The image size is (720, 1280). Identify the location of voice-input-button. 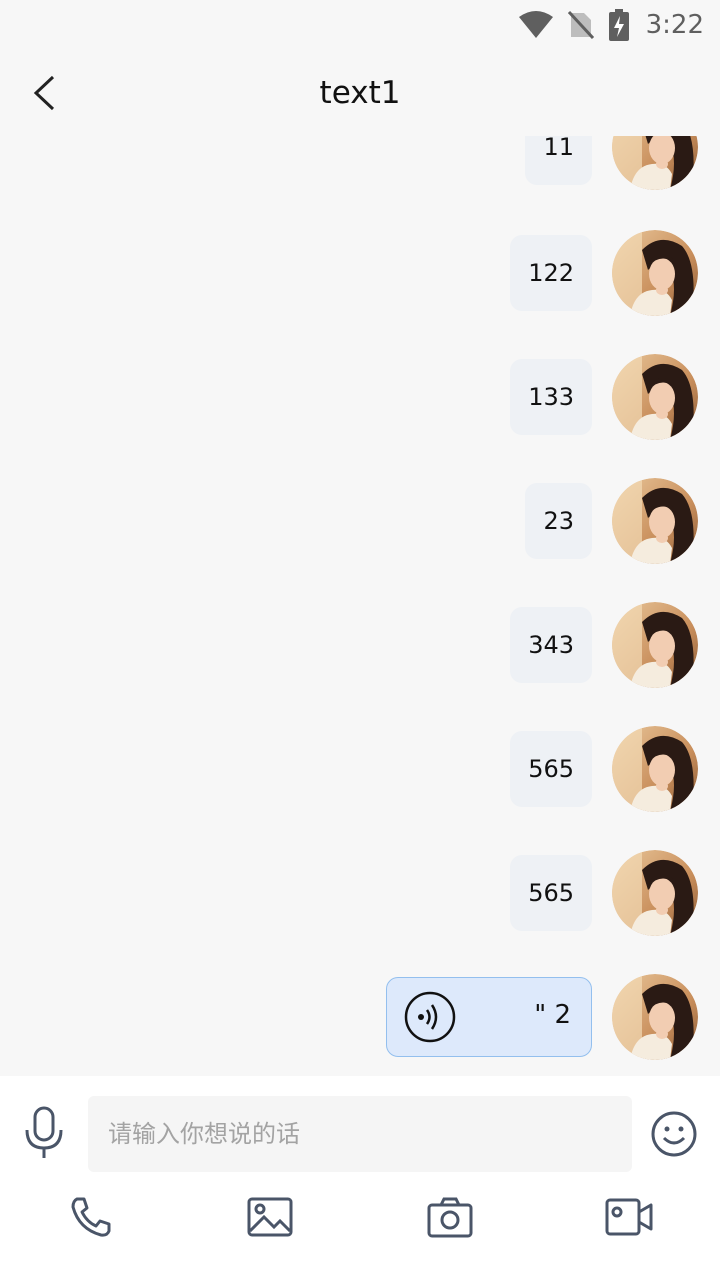
(44, 1134).